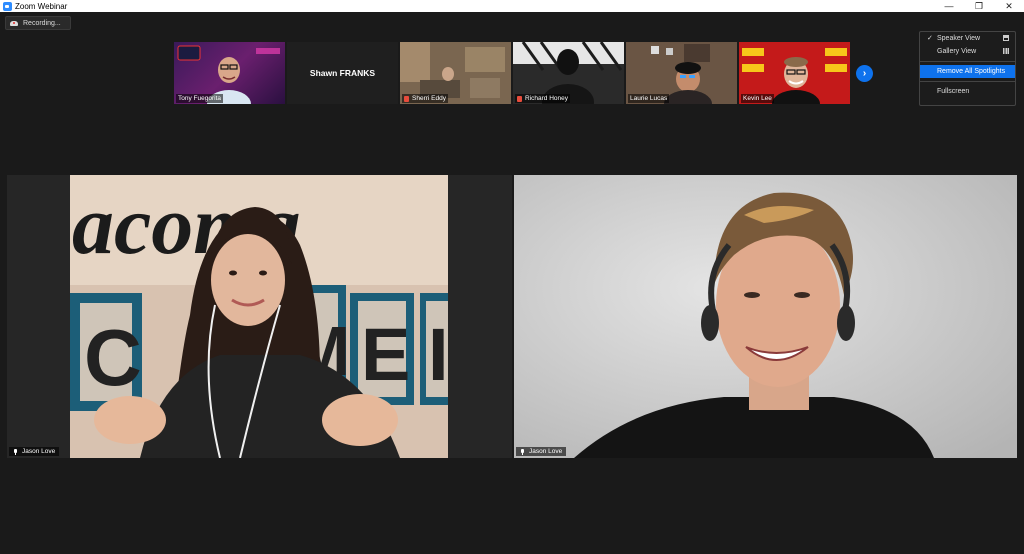 This screenshot has width=1024, height=554. What do you see at coordinates (542, 98) in the screenshot?
I see `participant-name: Richard Honey` at bounding box center [542, 98].